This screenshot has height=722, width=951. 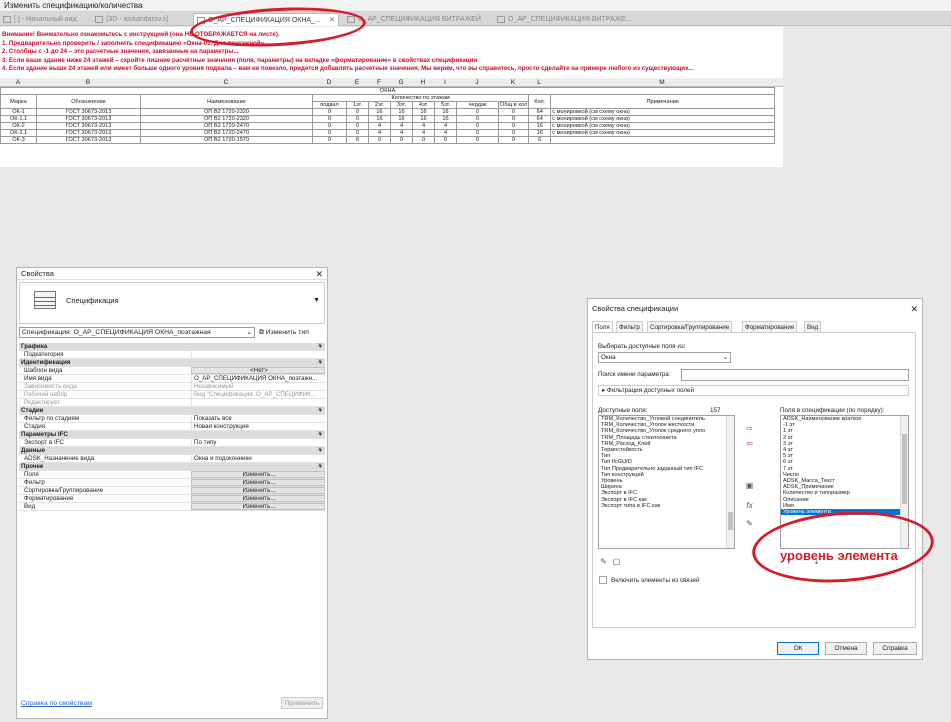 What do you see at coordinates (284, 332) in the screenshot?
I see `edit-type-button: ⧉ Изменить тип` at bounding box center [284, 332].